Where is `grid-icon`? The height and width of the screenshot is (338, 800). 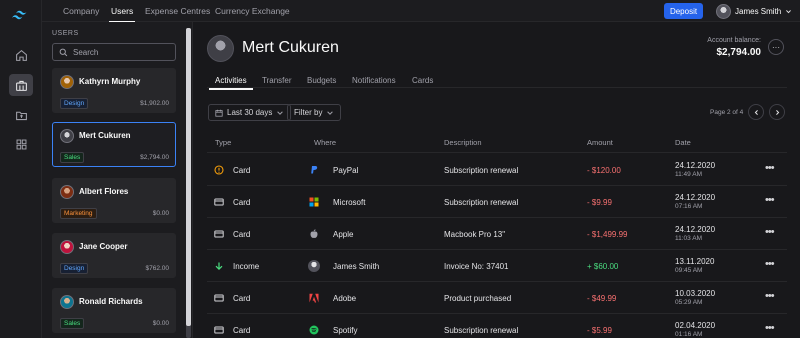
grid-icon is located at coordinates (21, 144).